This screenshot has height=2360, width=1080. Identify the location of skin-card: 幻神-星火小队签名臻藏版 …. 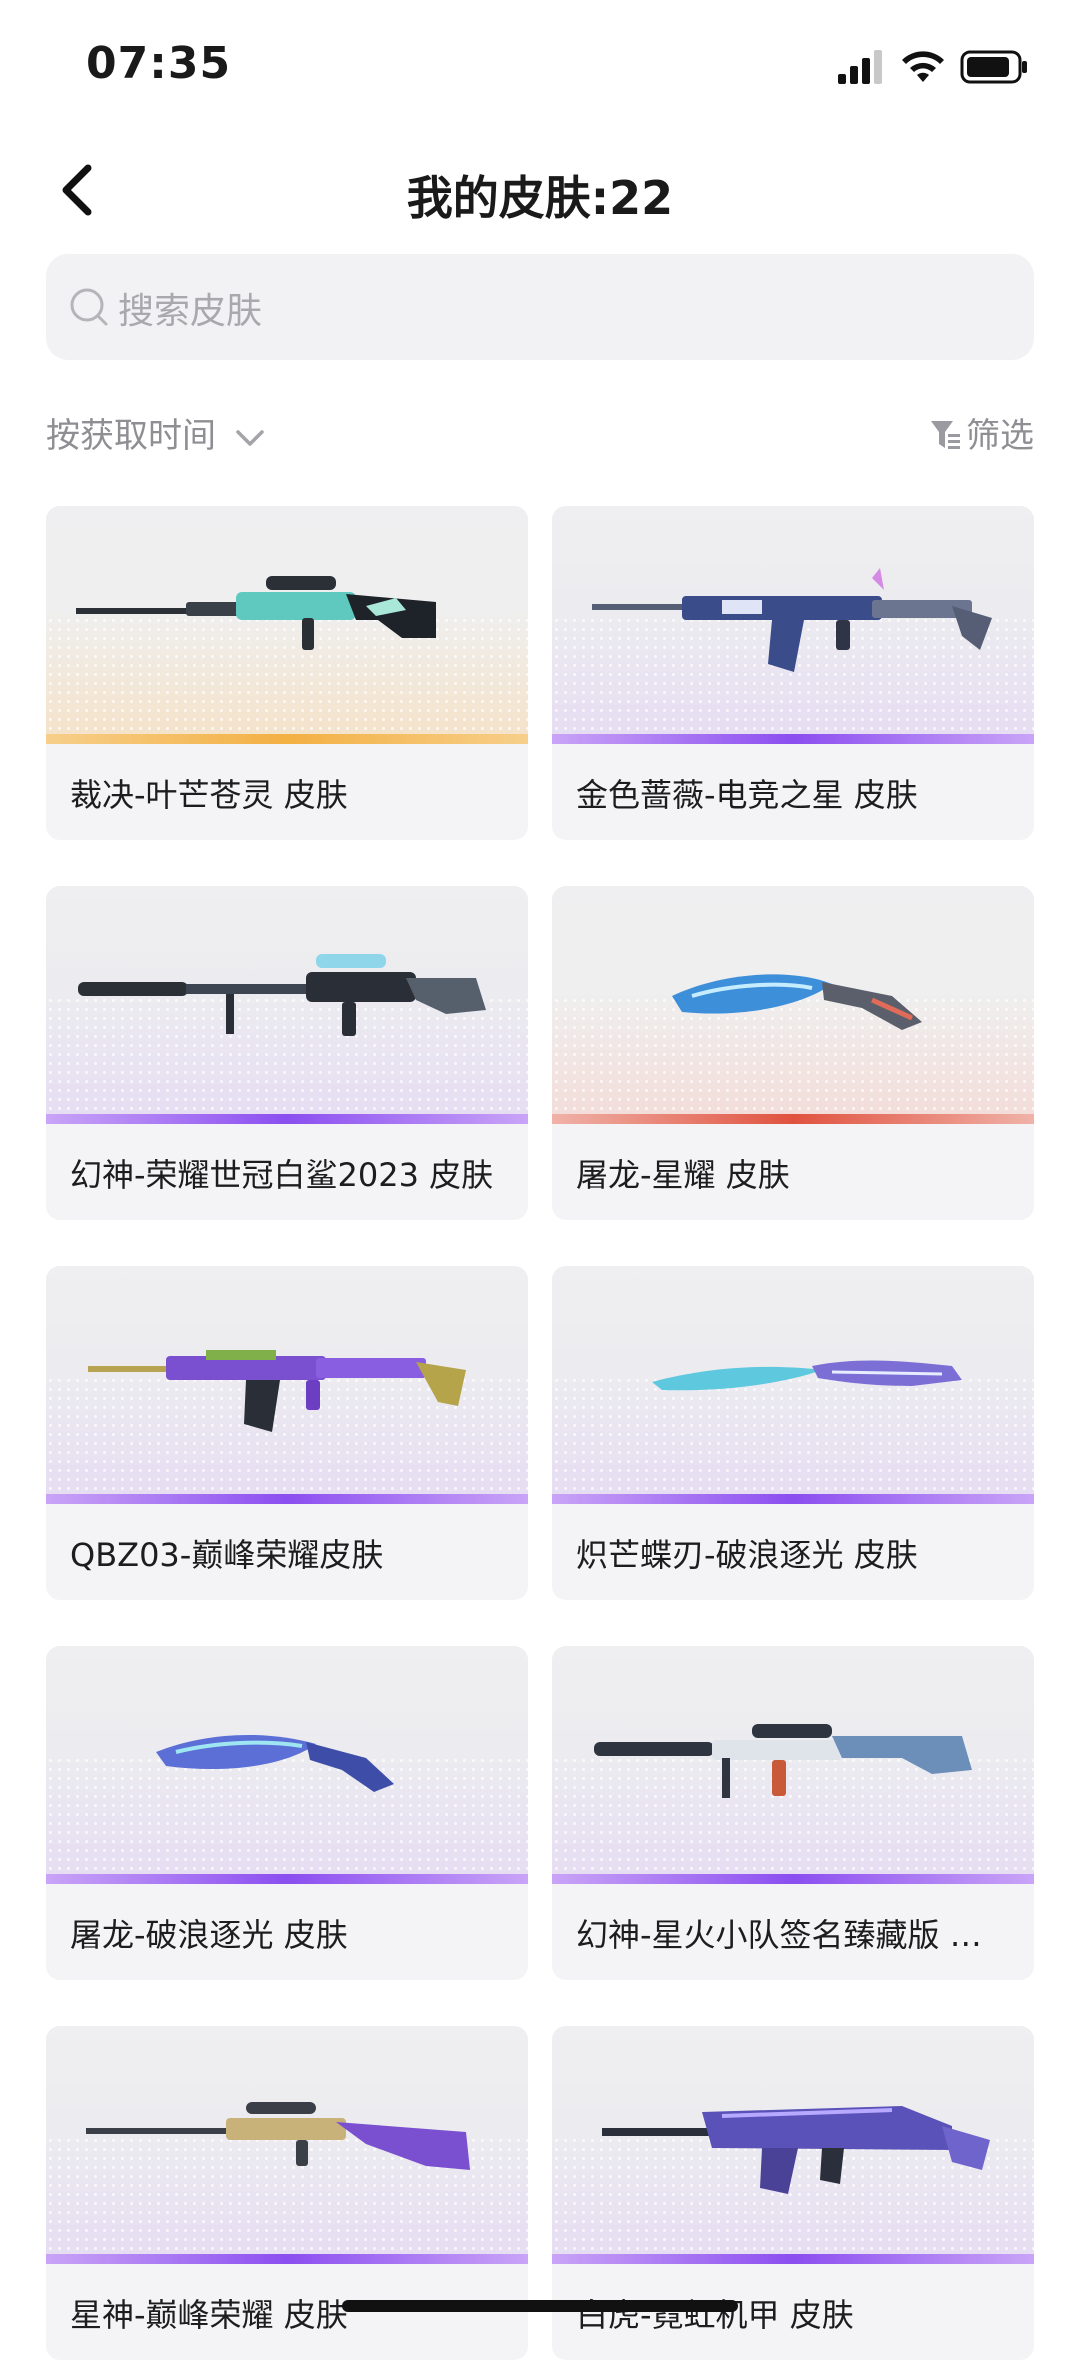
(793, 1813).